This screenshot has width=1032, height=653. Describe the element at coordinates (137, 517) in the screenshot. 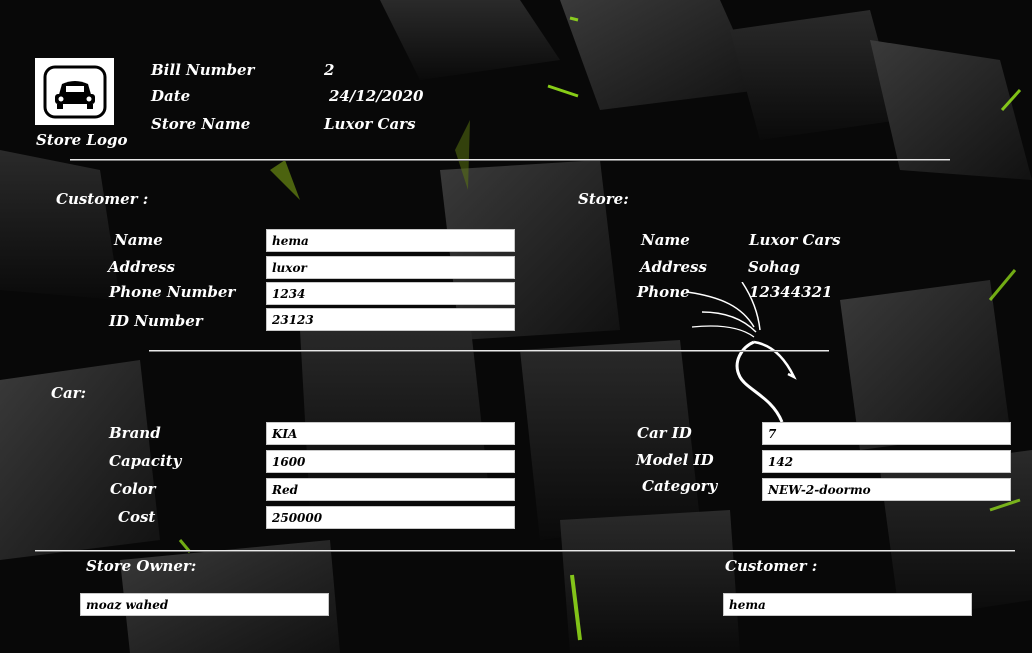

I see `car-cost-label: Cost` at that location.